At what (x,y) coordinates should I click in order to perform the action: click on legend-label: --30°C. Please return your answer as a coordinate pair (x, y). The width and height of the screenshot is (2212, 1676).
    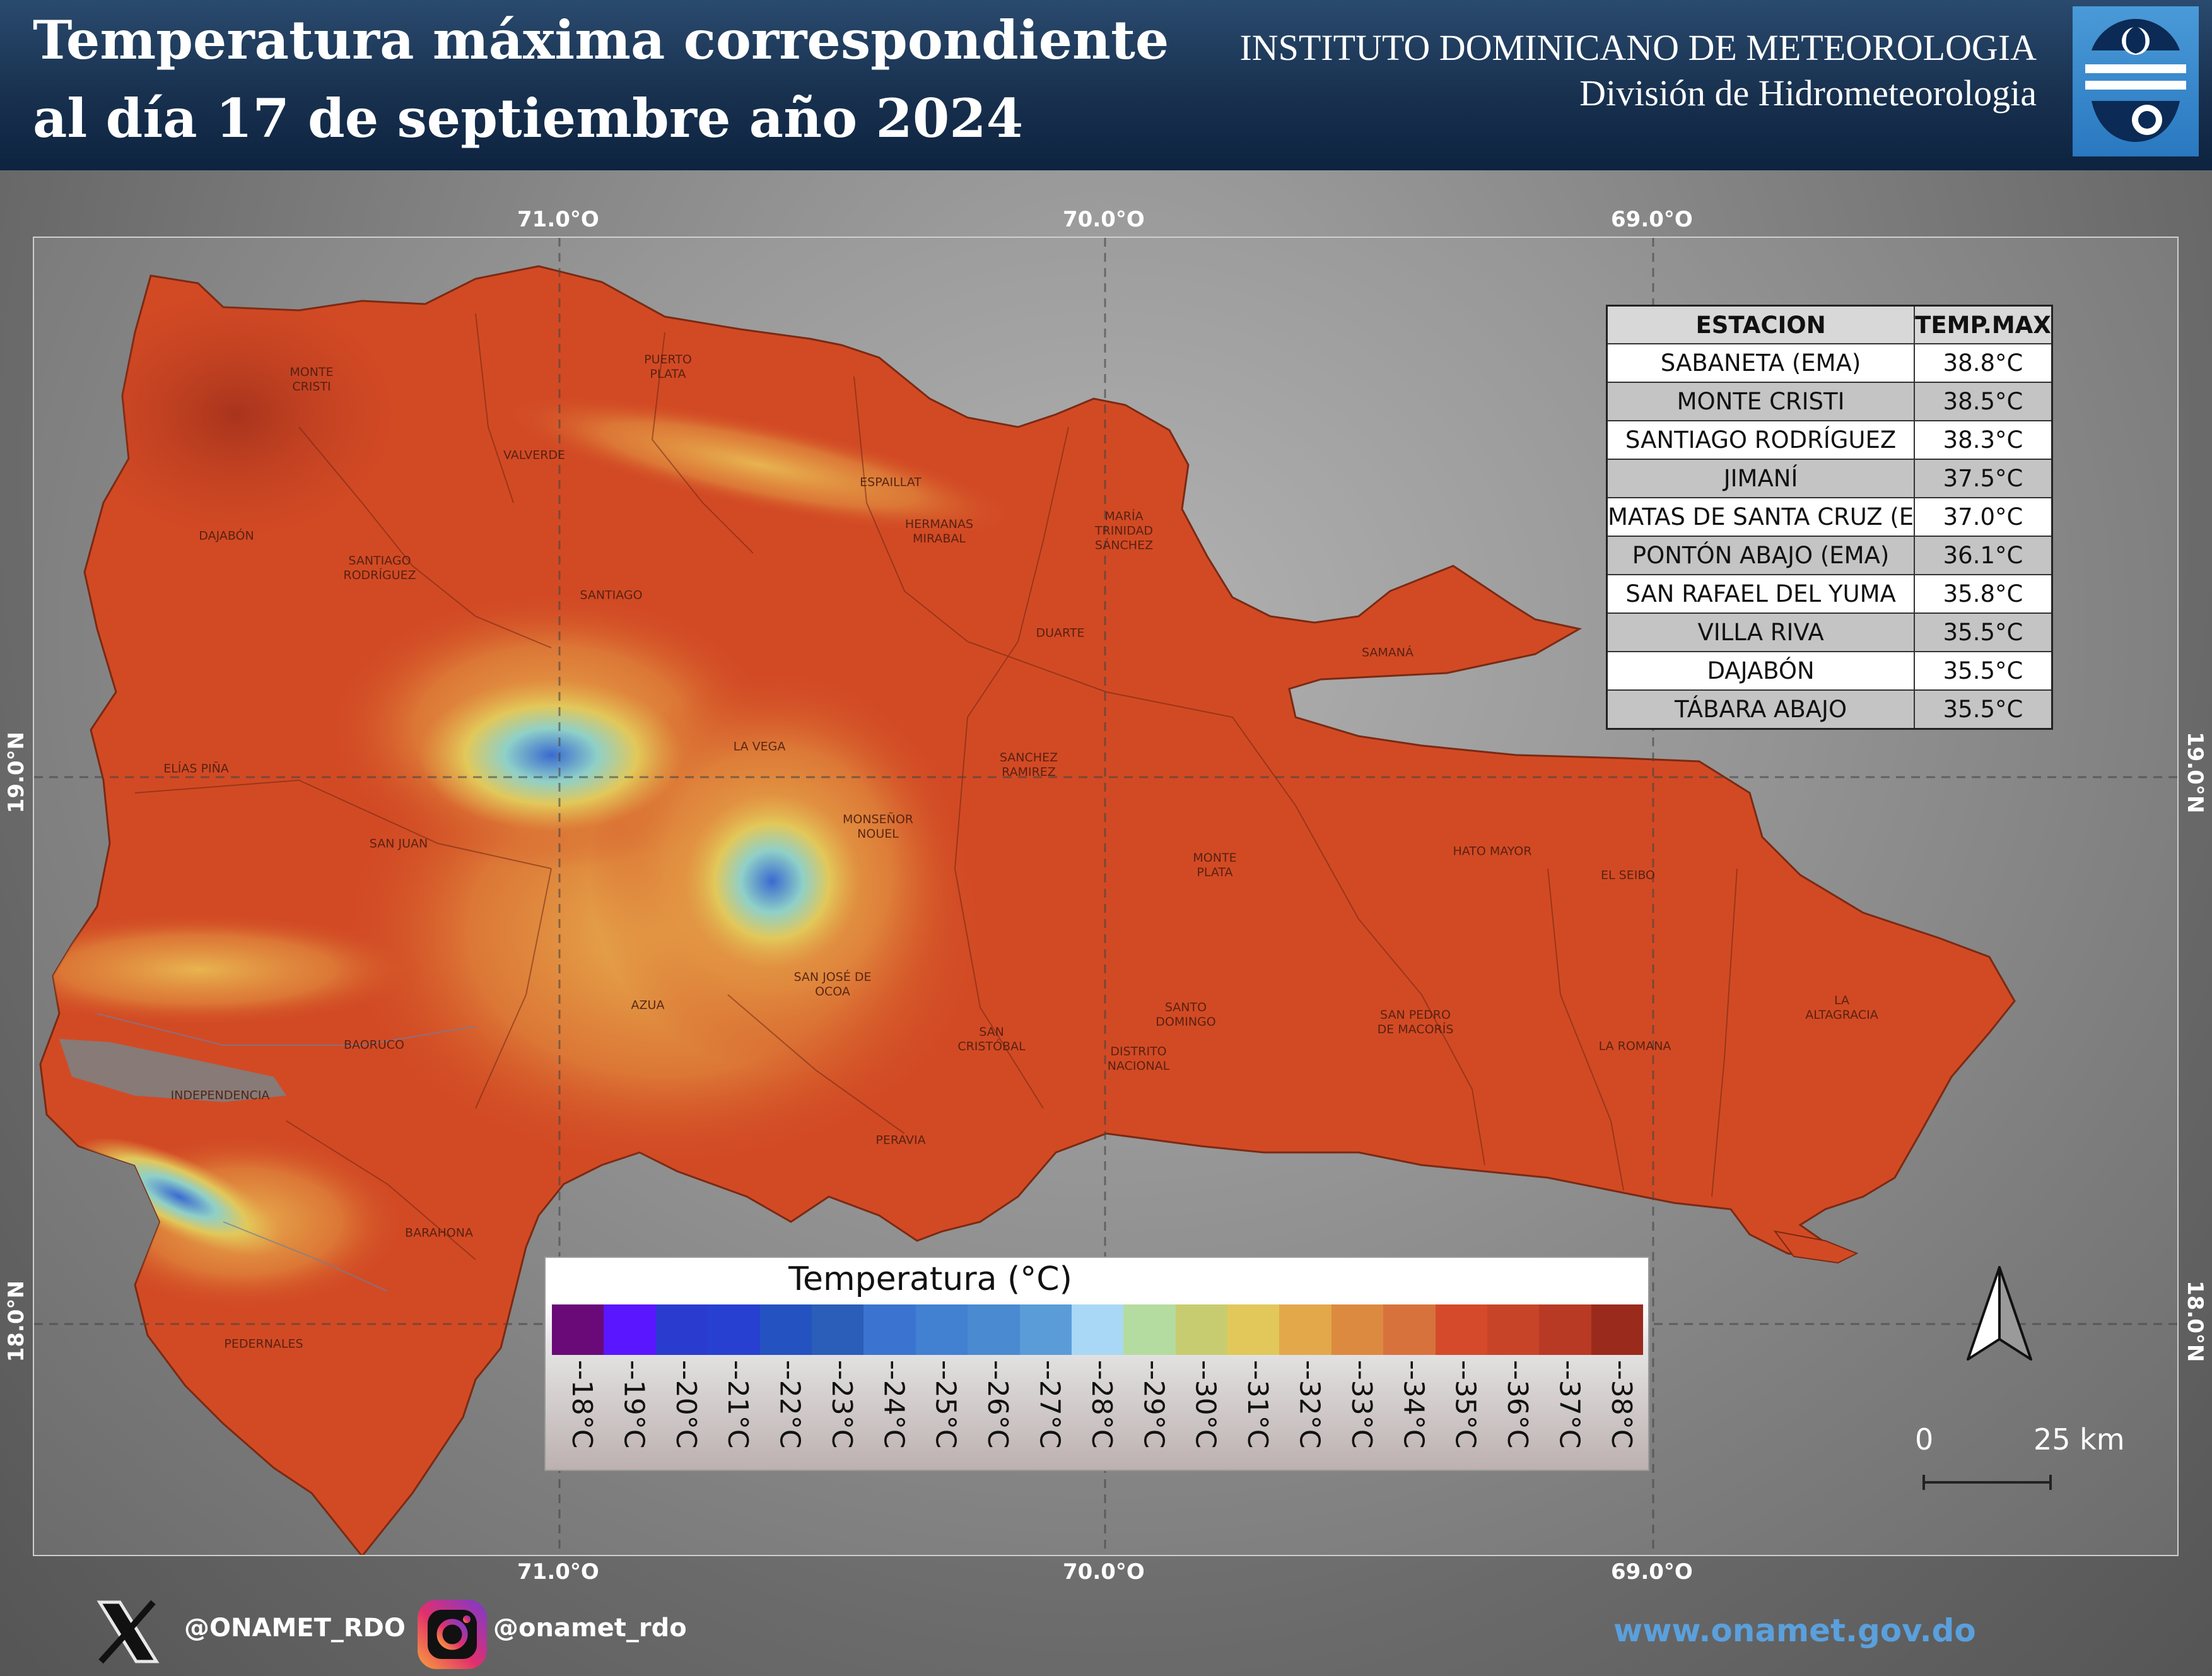
    Looking at the image, I should click on (1201, 1413).